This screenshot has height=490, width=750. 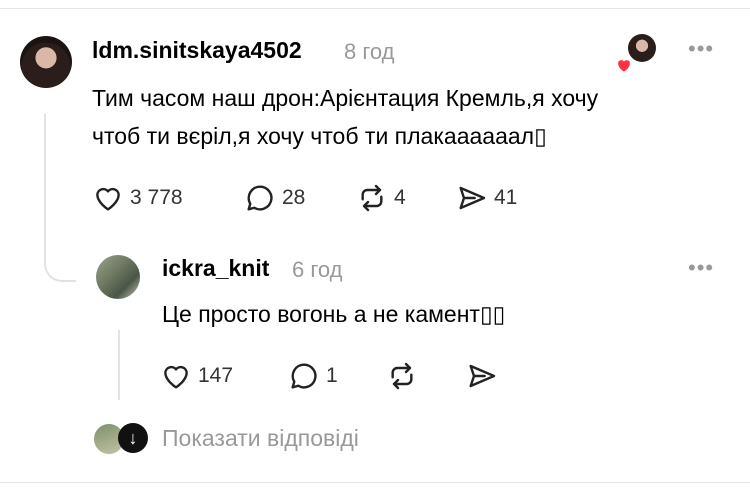 I want to click on show-replies-link: Показати відповіді, so click(x=260, y=438).